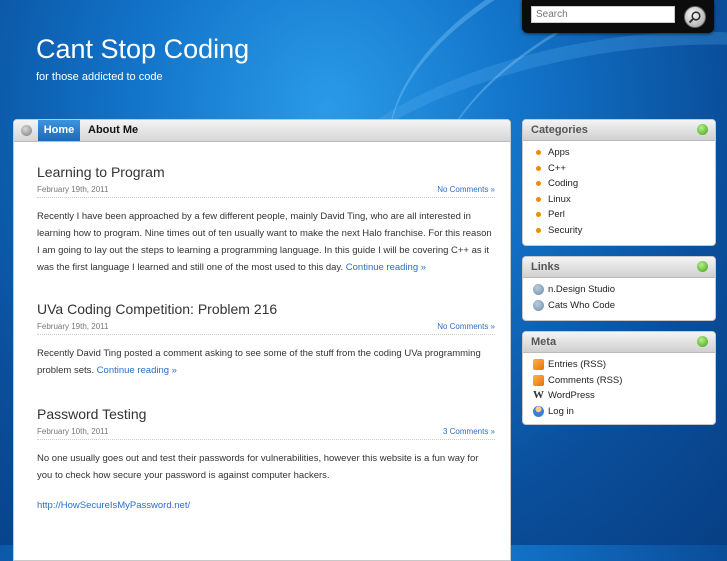 The width and height of the screenshot is (727, 561). I want to click on wordpress-icon: W, so click(538, 395).